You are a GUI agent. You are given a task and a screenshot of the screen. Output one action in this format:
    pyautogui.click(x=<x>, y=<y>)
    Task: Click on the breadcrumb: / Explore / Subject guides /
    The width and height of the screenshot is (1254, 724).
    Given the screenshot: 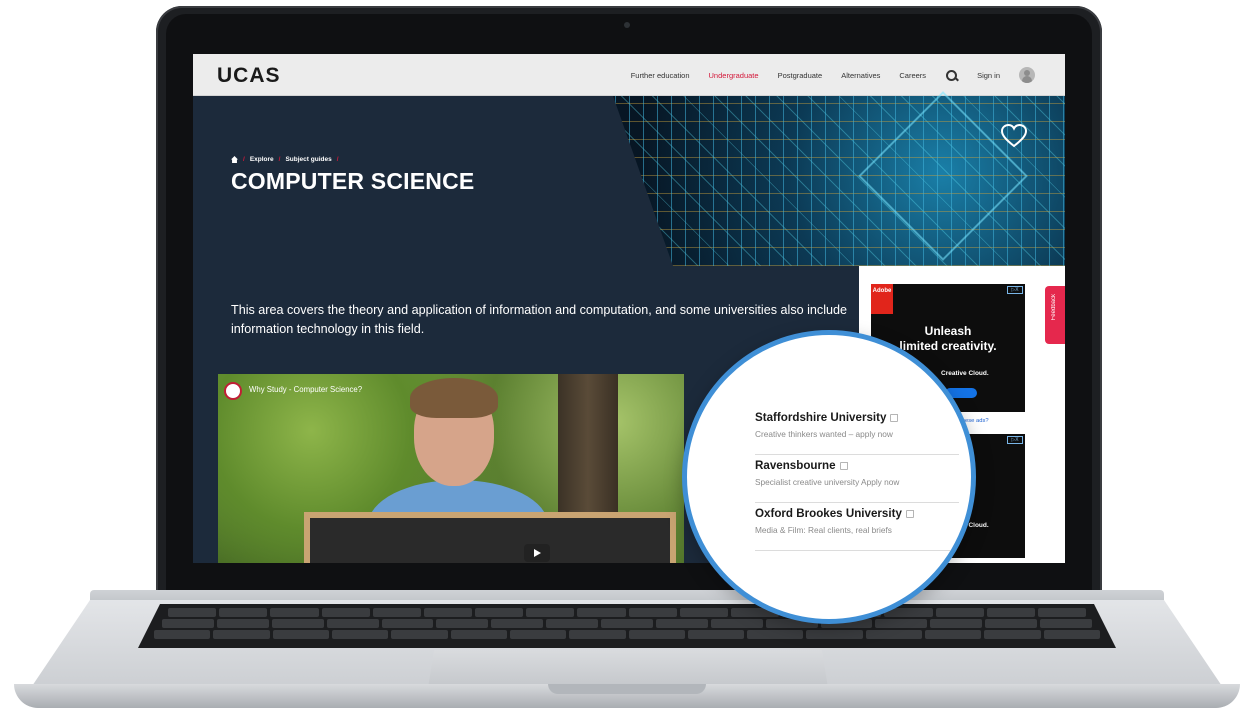 What is the action you would take?
    pyautogui.click(x=285, y=159)
    